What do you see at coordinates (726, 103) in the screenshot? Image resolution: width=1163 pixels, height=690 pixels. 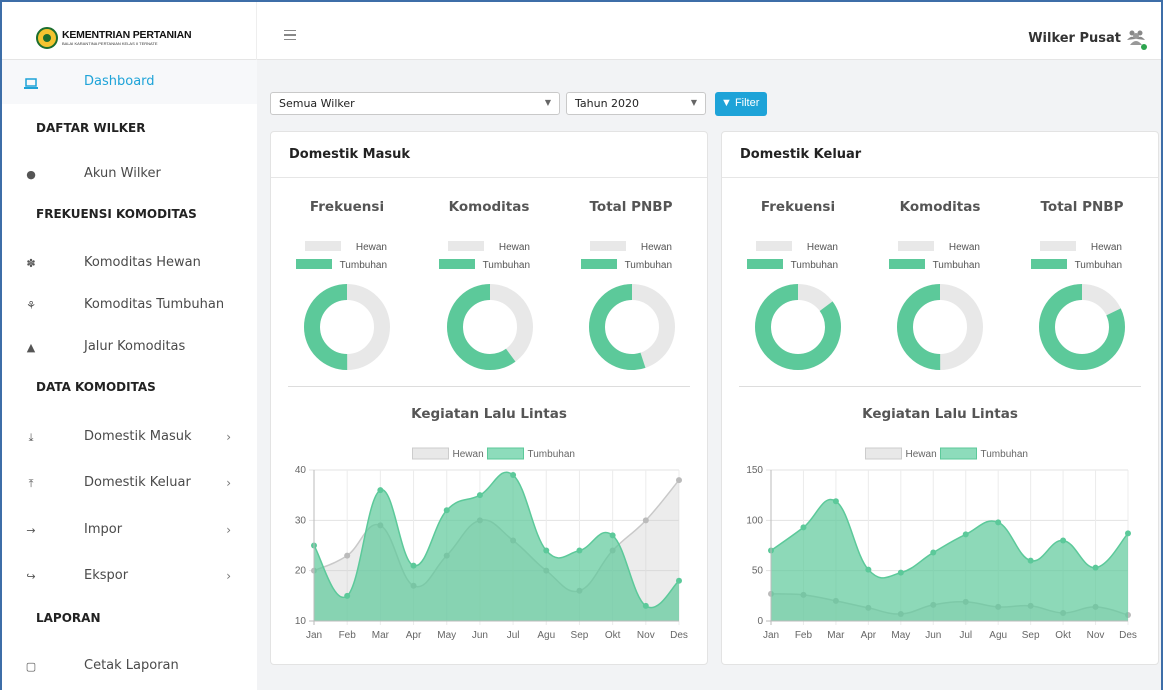 I see `filter-icon: ▼` at bounding box center [726, 103].